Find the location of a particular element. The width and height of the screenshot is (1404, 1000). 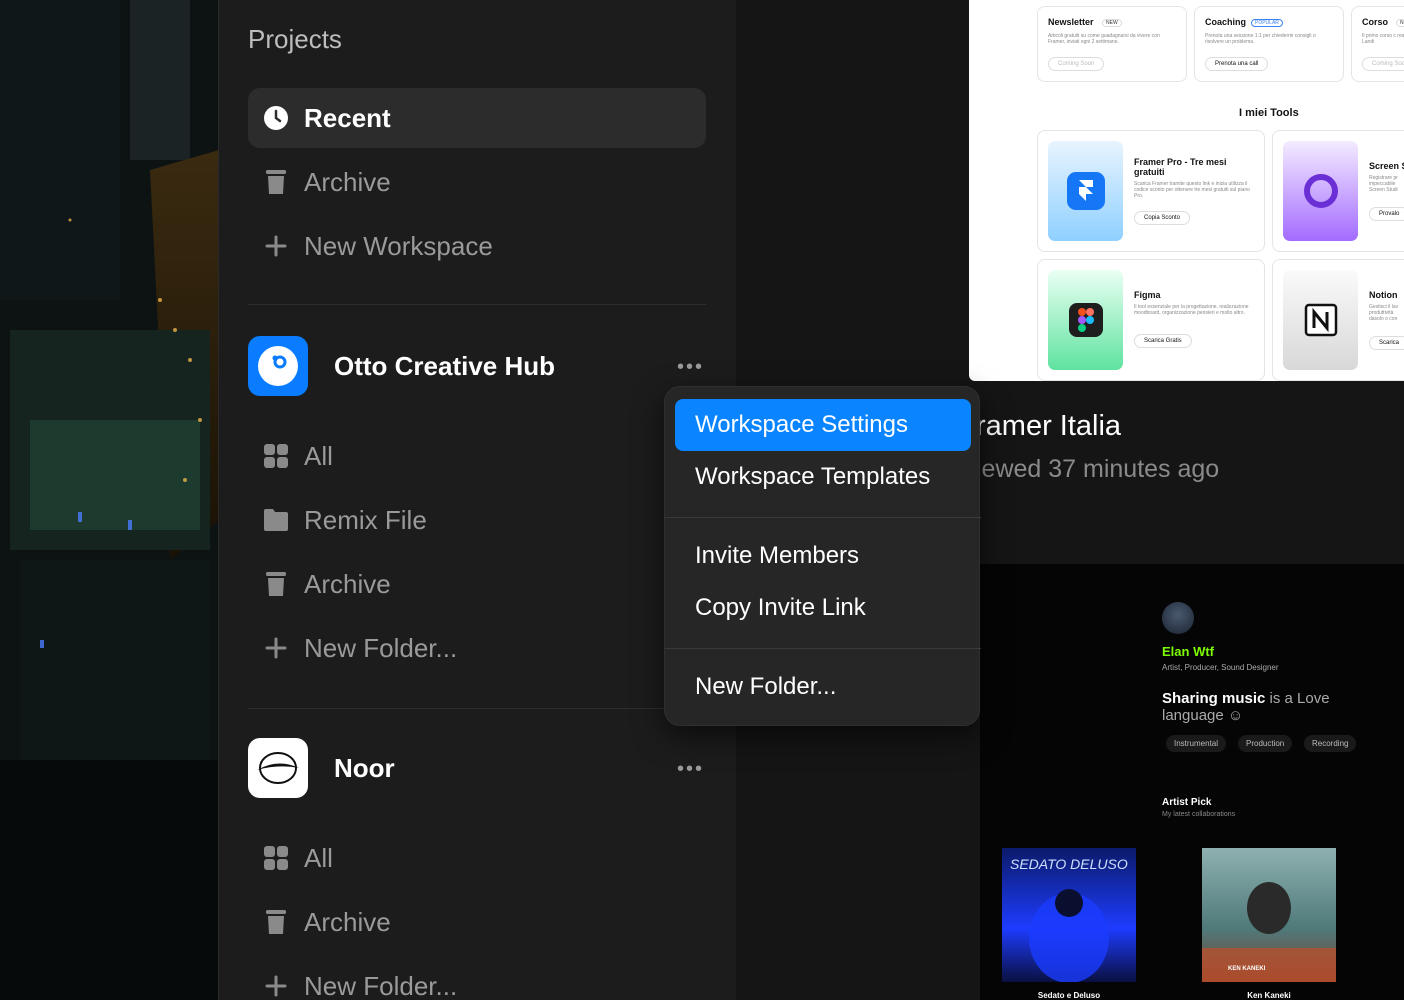

sidebar-item-label: Remix File is located at coordinates (365, 519).